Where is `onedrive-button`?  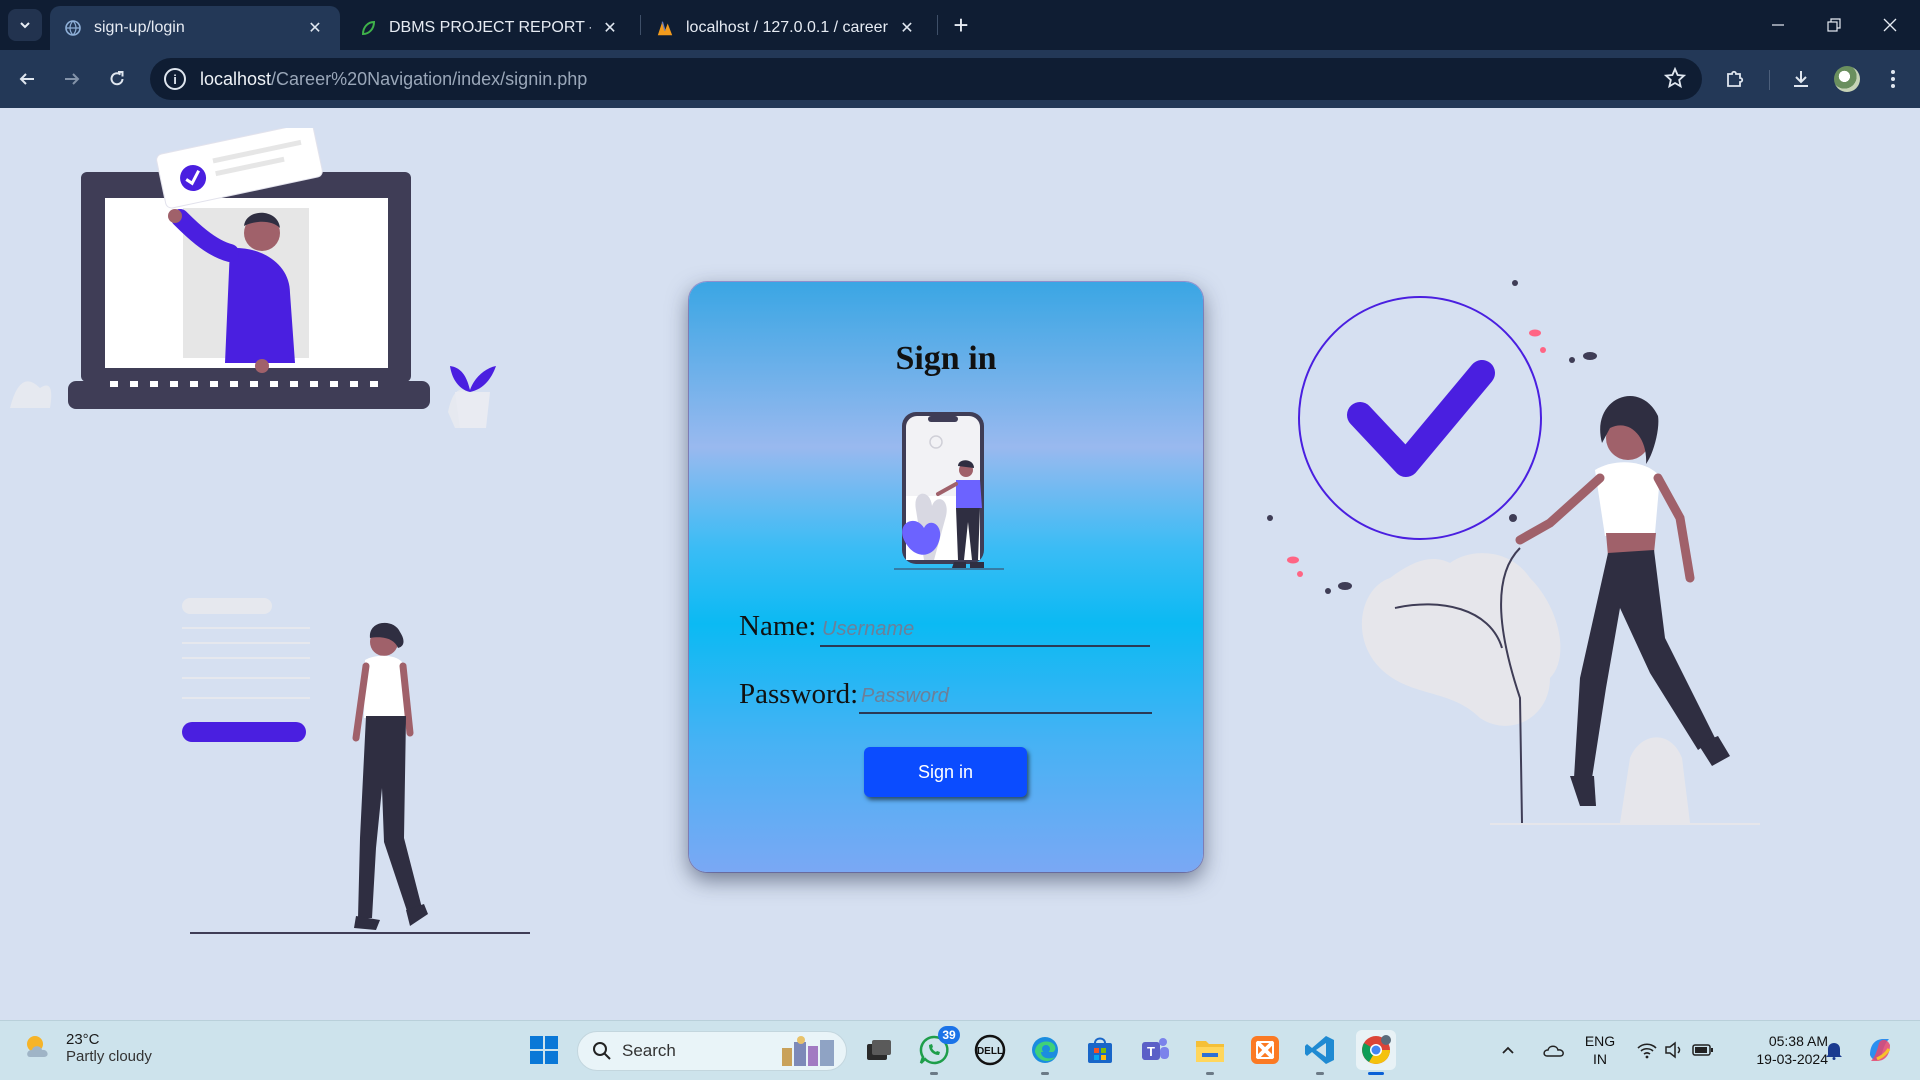
onedrive-button is located at coordinates (1554, 1050).